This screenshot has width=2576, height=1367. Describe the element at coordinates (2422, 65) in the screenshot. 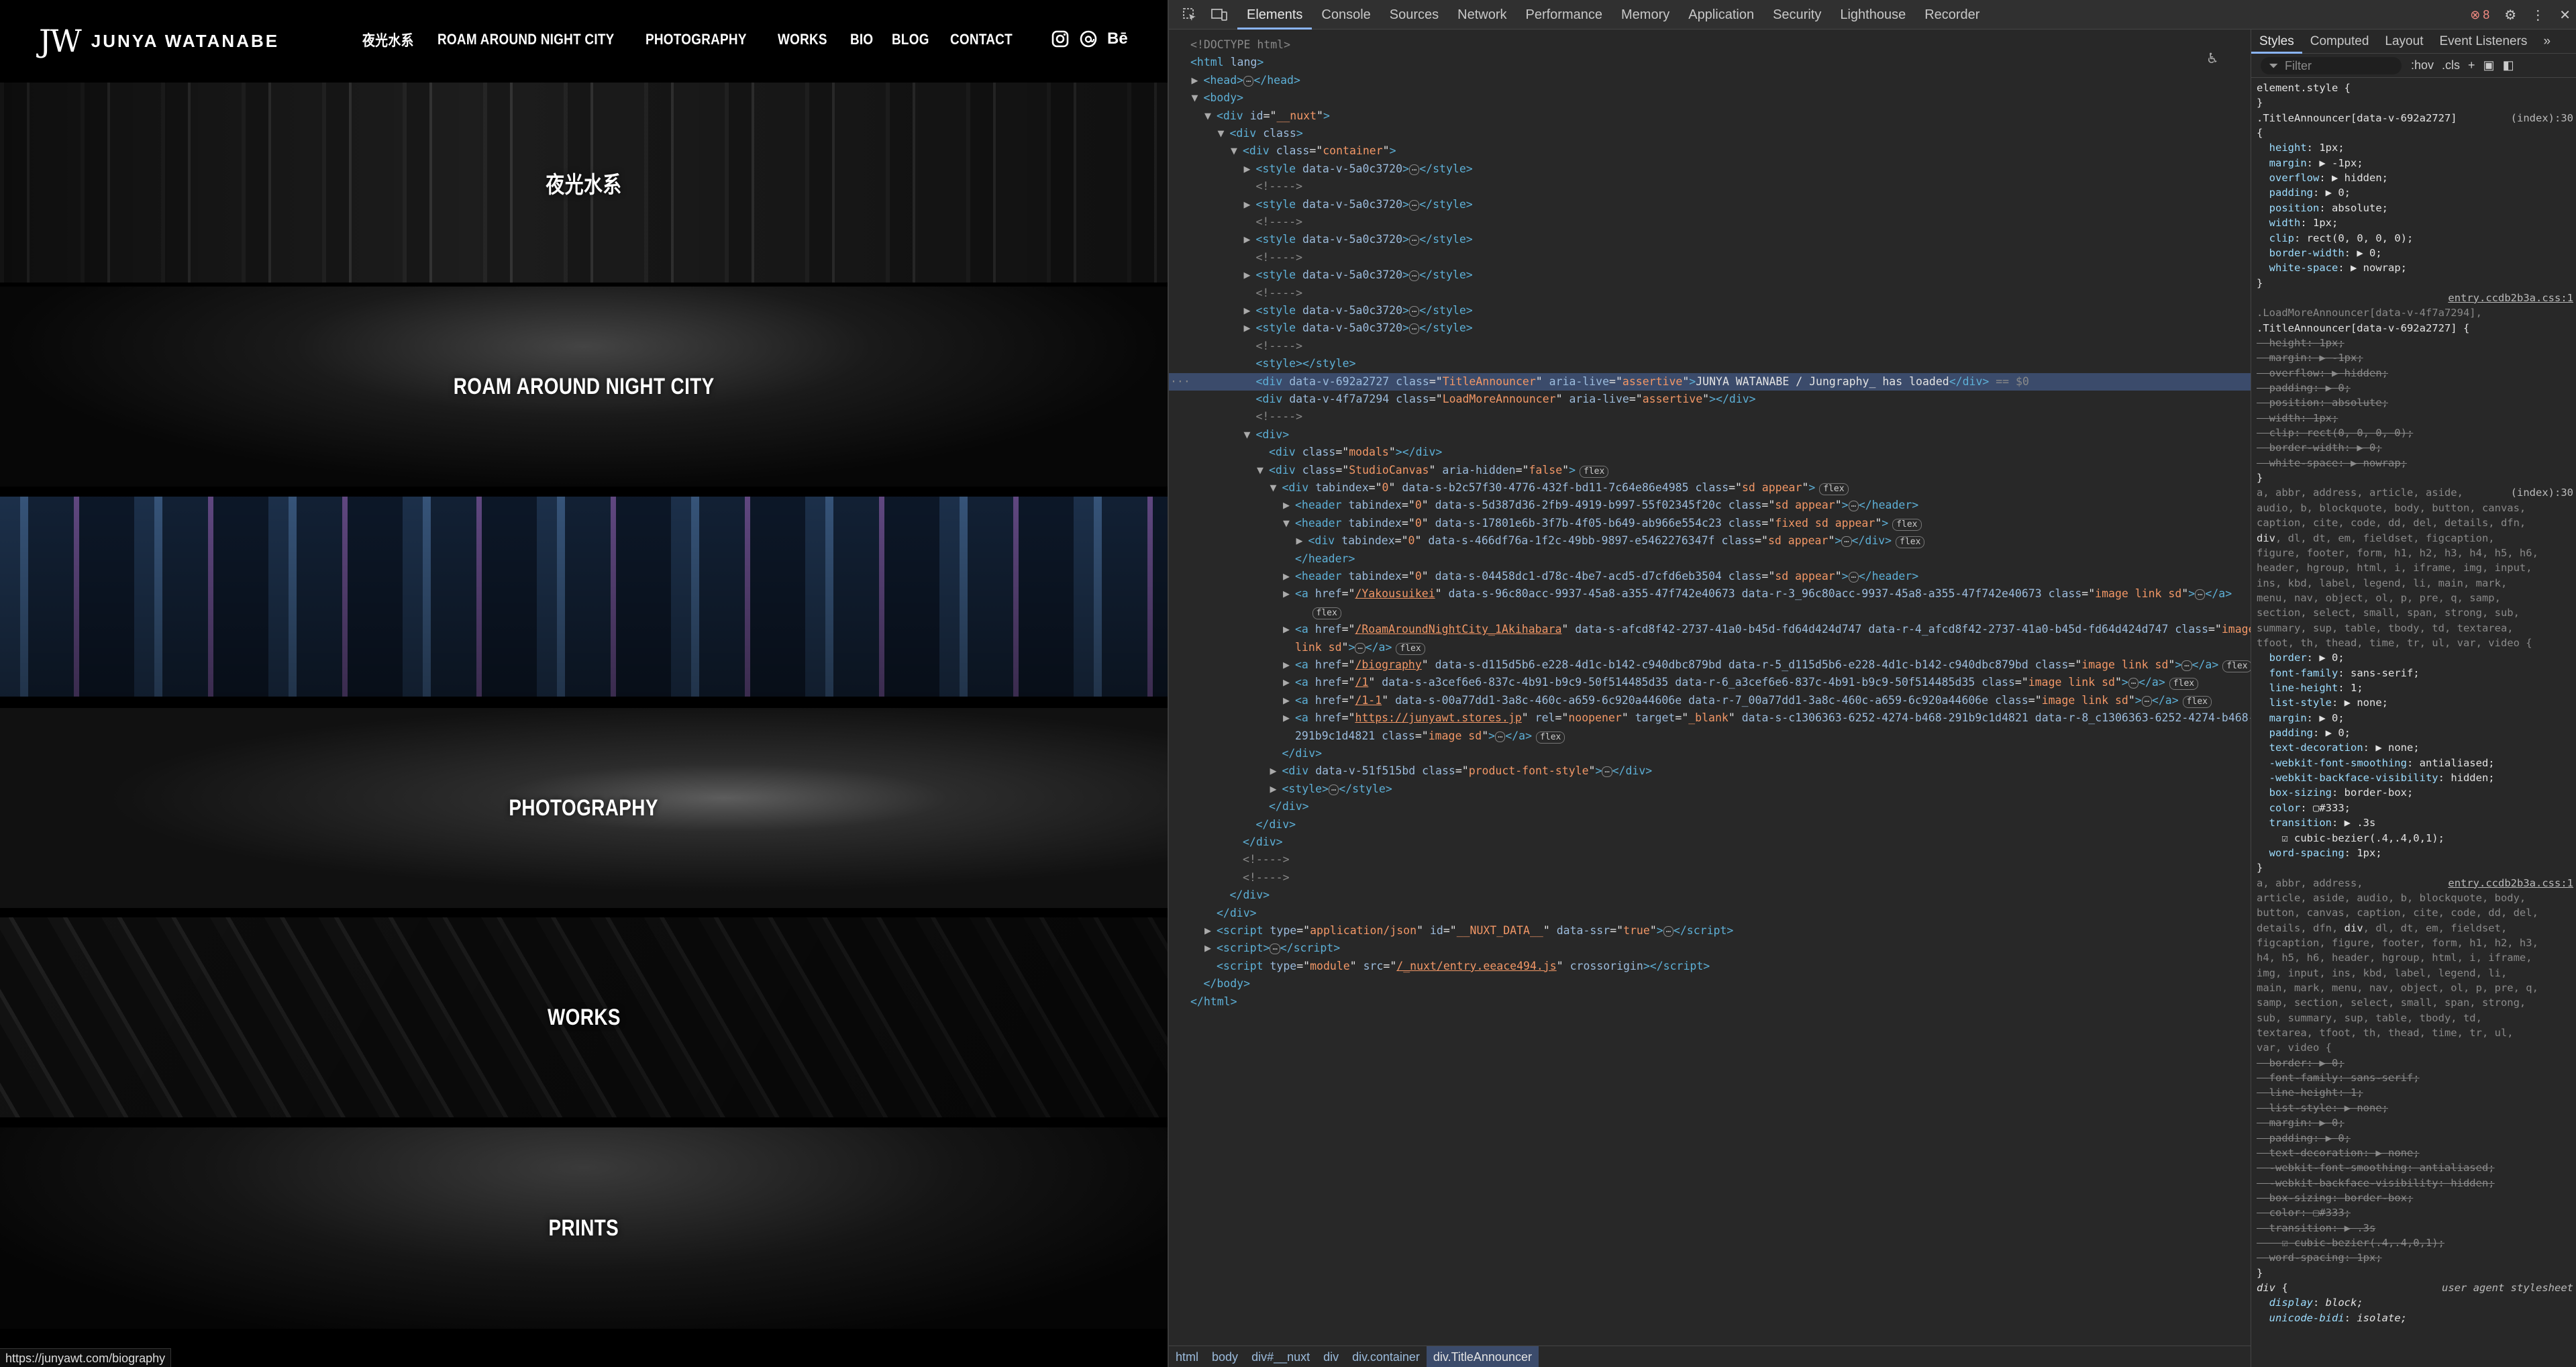

I see `hover-state-toggle: :hov` at that location.